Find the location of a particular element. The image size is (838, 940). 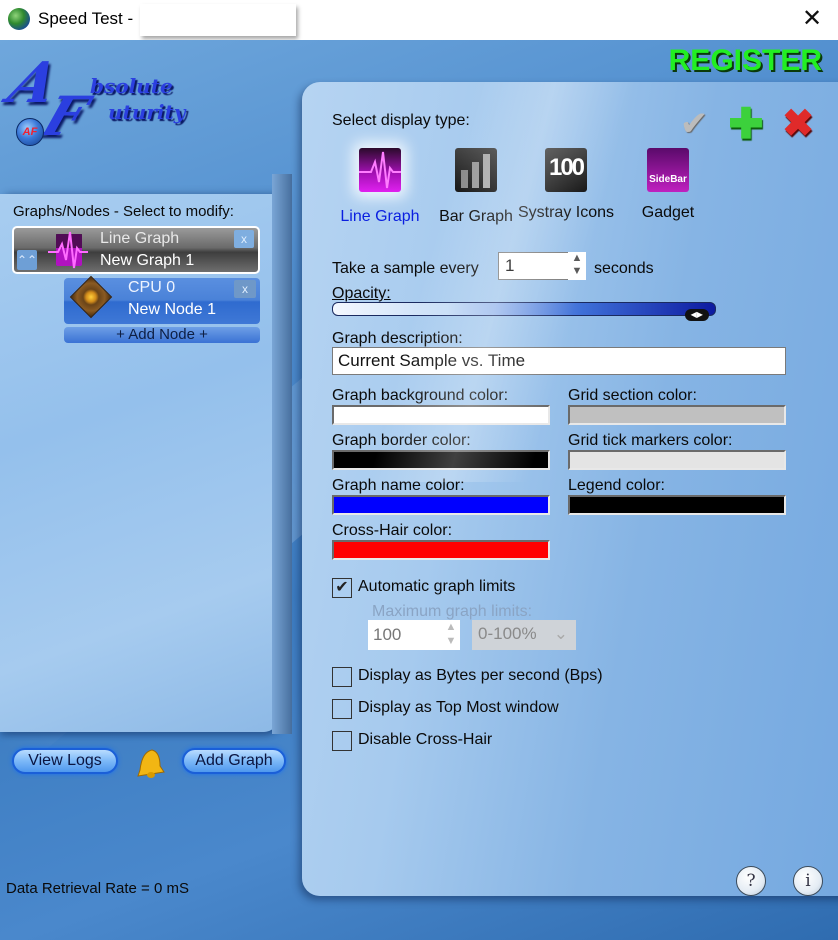

display-type-label: Gadget is located at coordinates (668, 212).